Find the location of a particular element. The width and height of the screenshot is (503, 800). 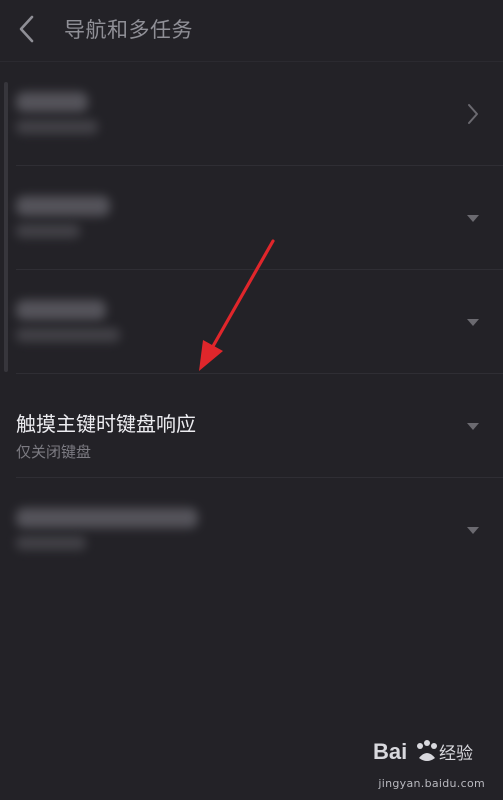

baidu-jingyan-watermark: Bai 经验 jingyan.baidu.com is located at coordinates (432, 762).